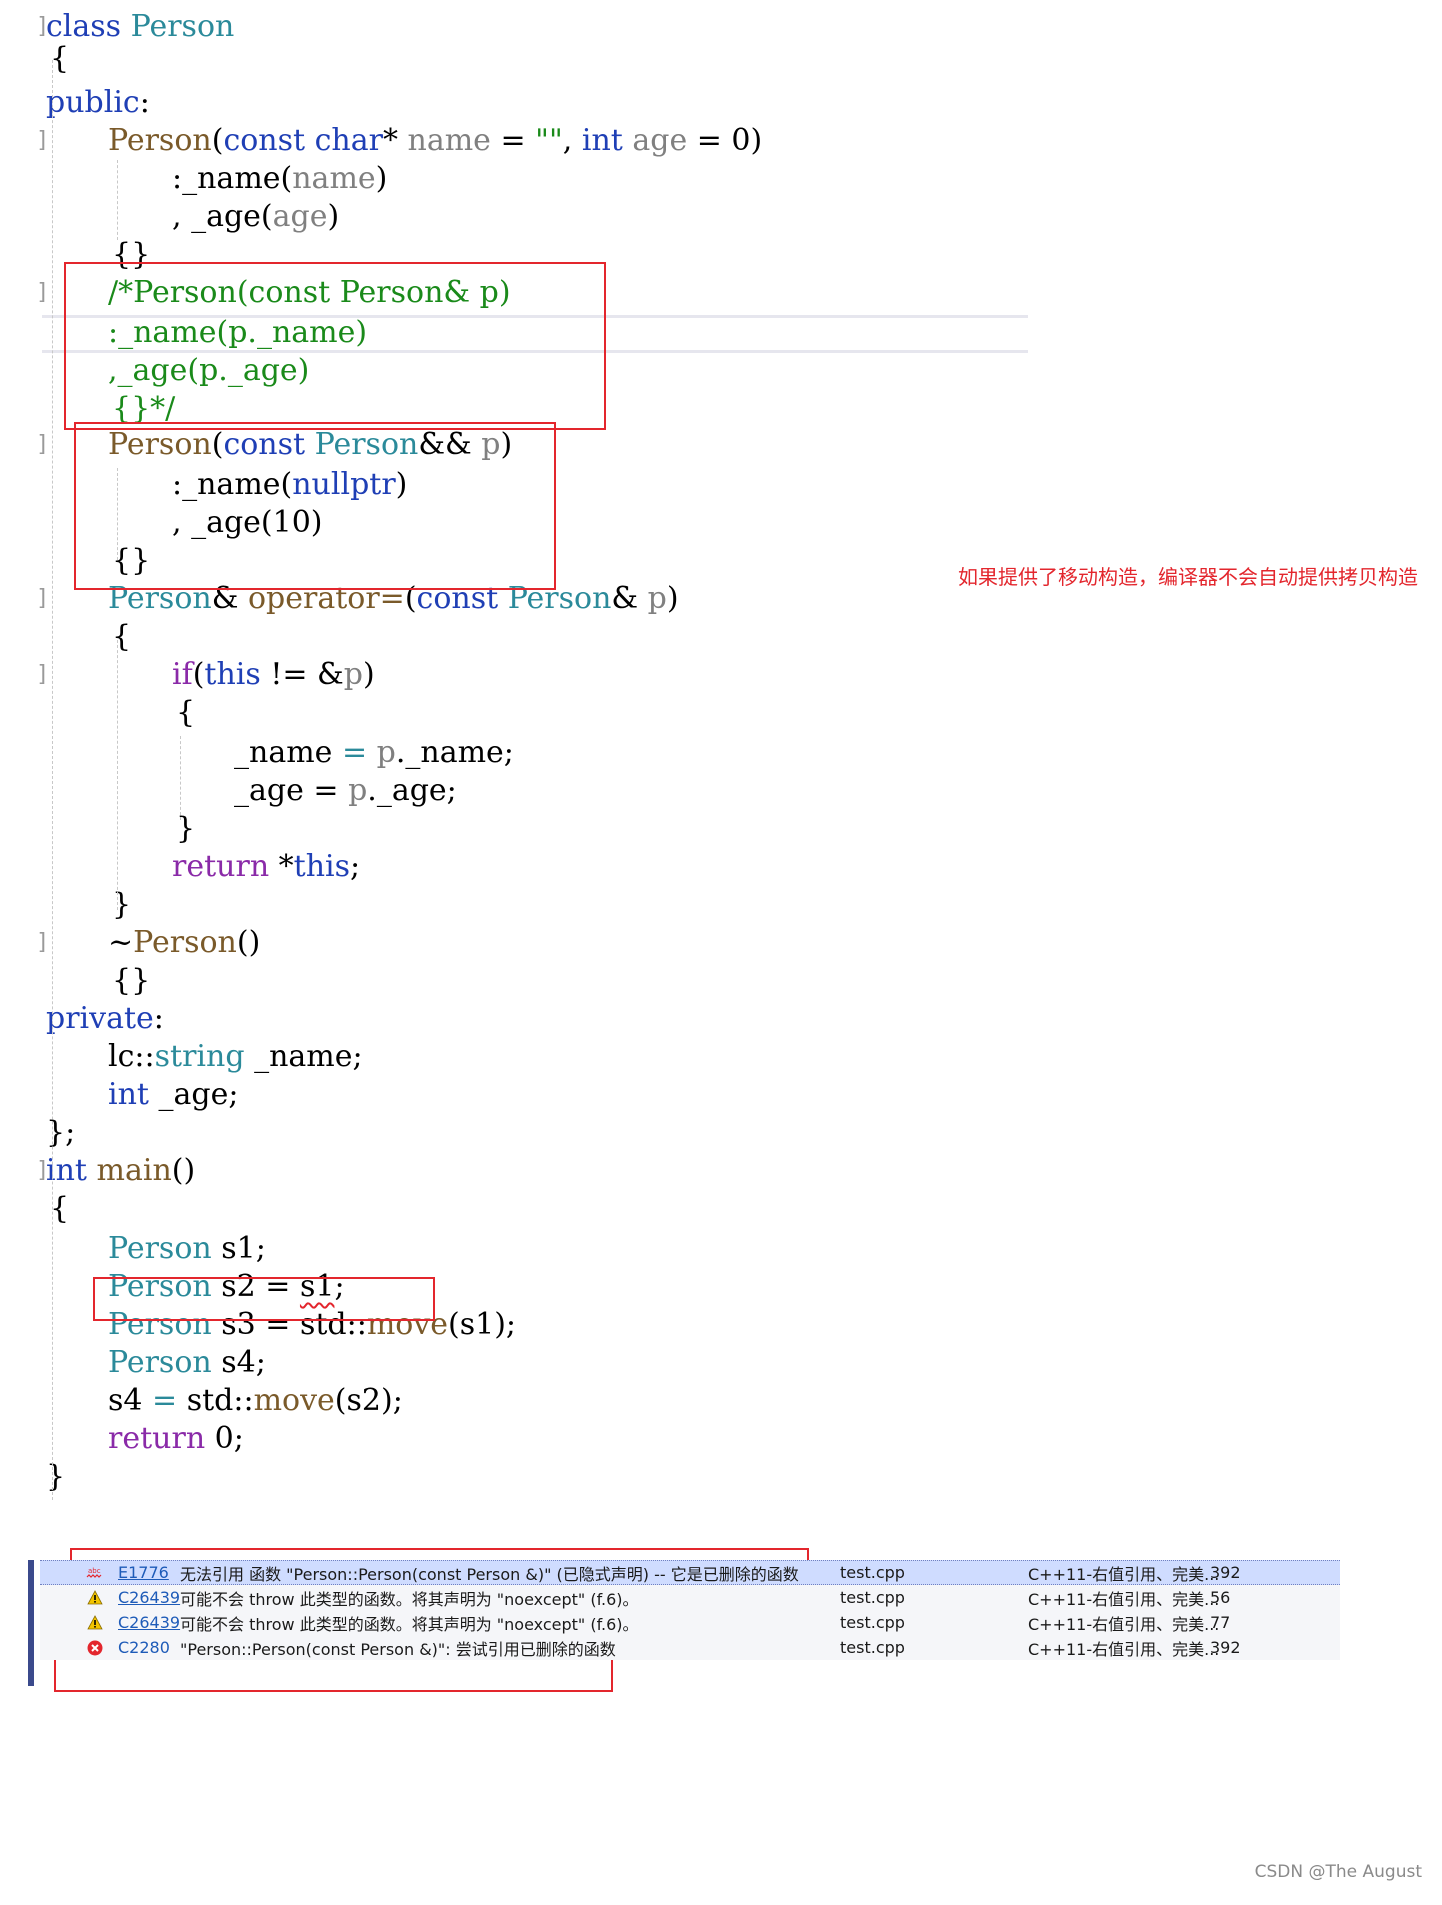 This screenshot has height=1905, width=1442. Describe the element at coordinates (208, 371) in the screenshot. I see `code-line: ,_age(p._age)` at that location.